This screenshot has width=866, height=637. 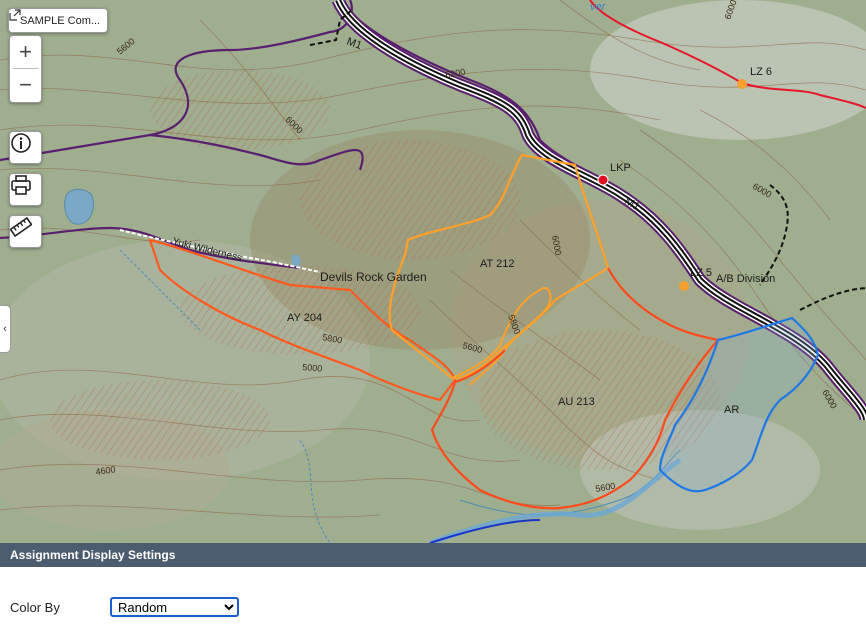 I want to click on label-lz6: LZ 6, so click(x=761, y=72).